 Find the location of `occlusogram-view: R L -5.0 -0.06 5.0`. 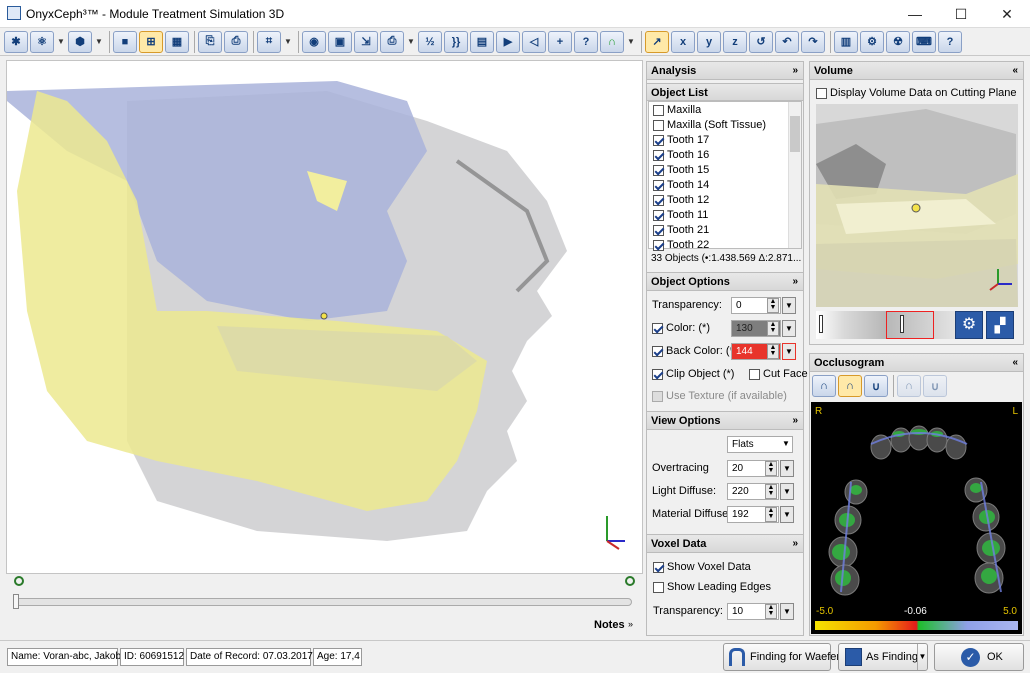

occlusogram-view: R L -5.0 -0.06 5.0 is located at coordinates (916, 518).